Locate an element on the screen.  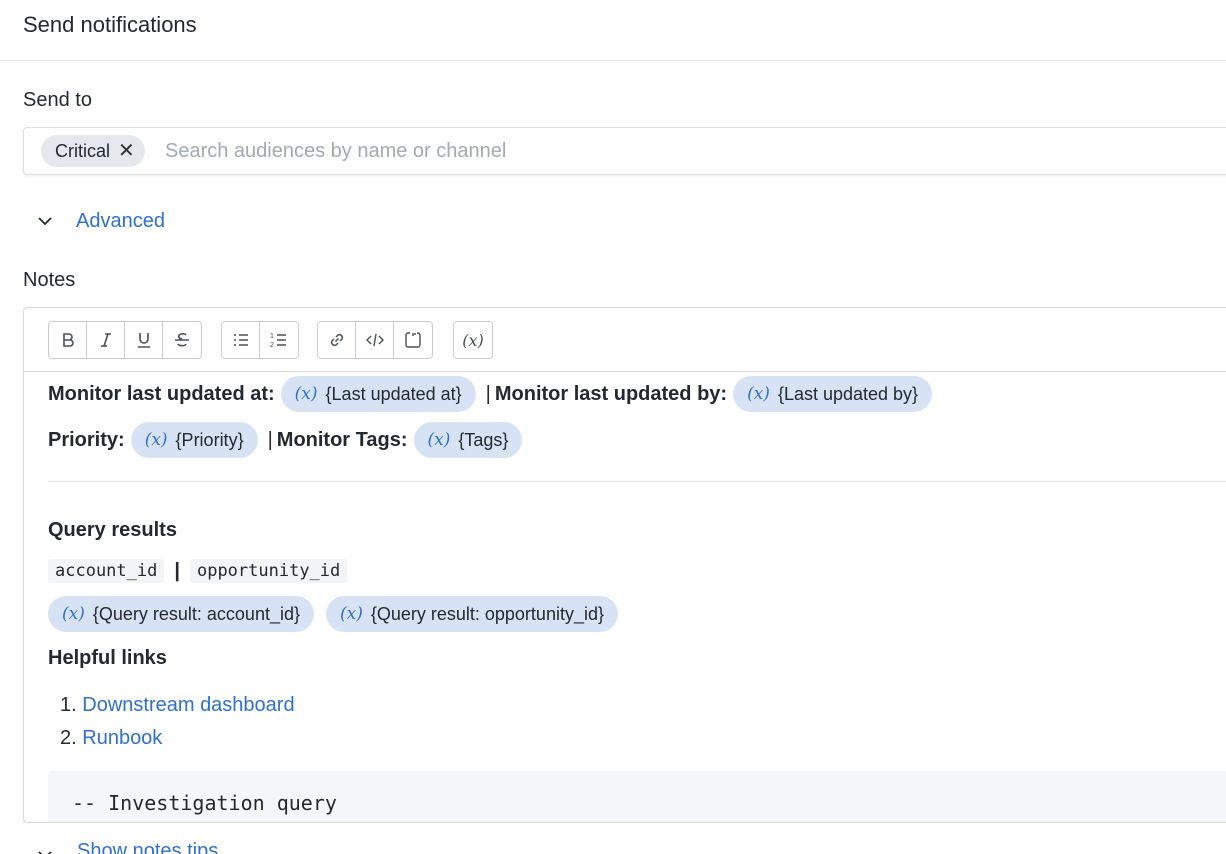
link-icon is located at coordinates (337, 340).